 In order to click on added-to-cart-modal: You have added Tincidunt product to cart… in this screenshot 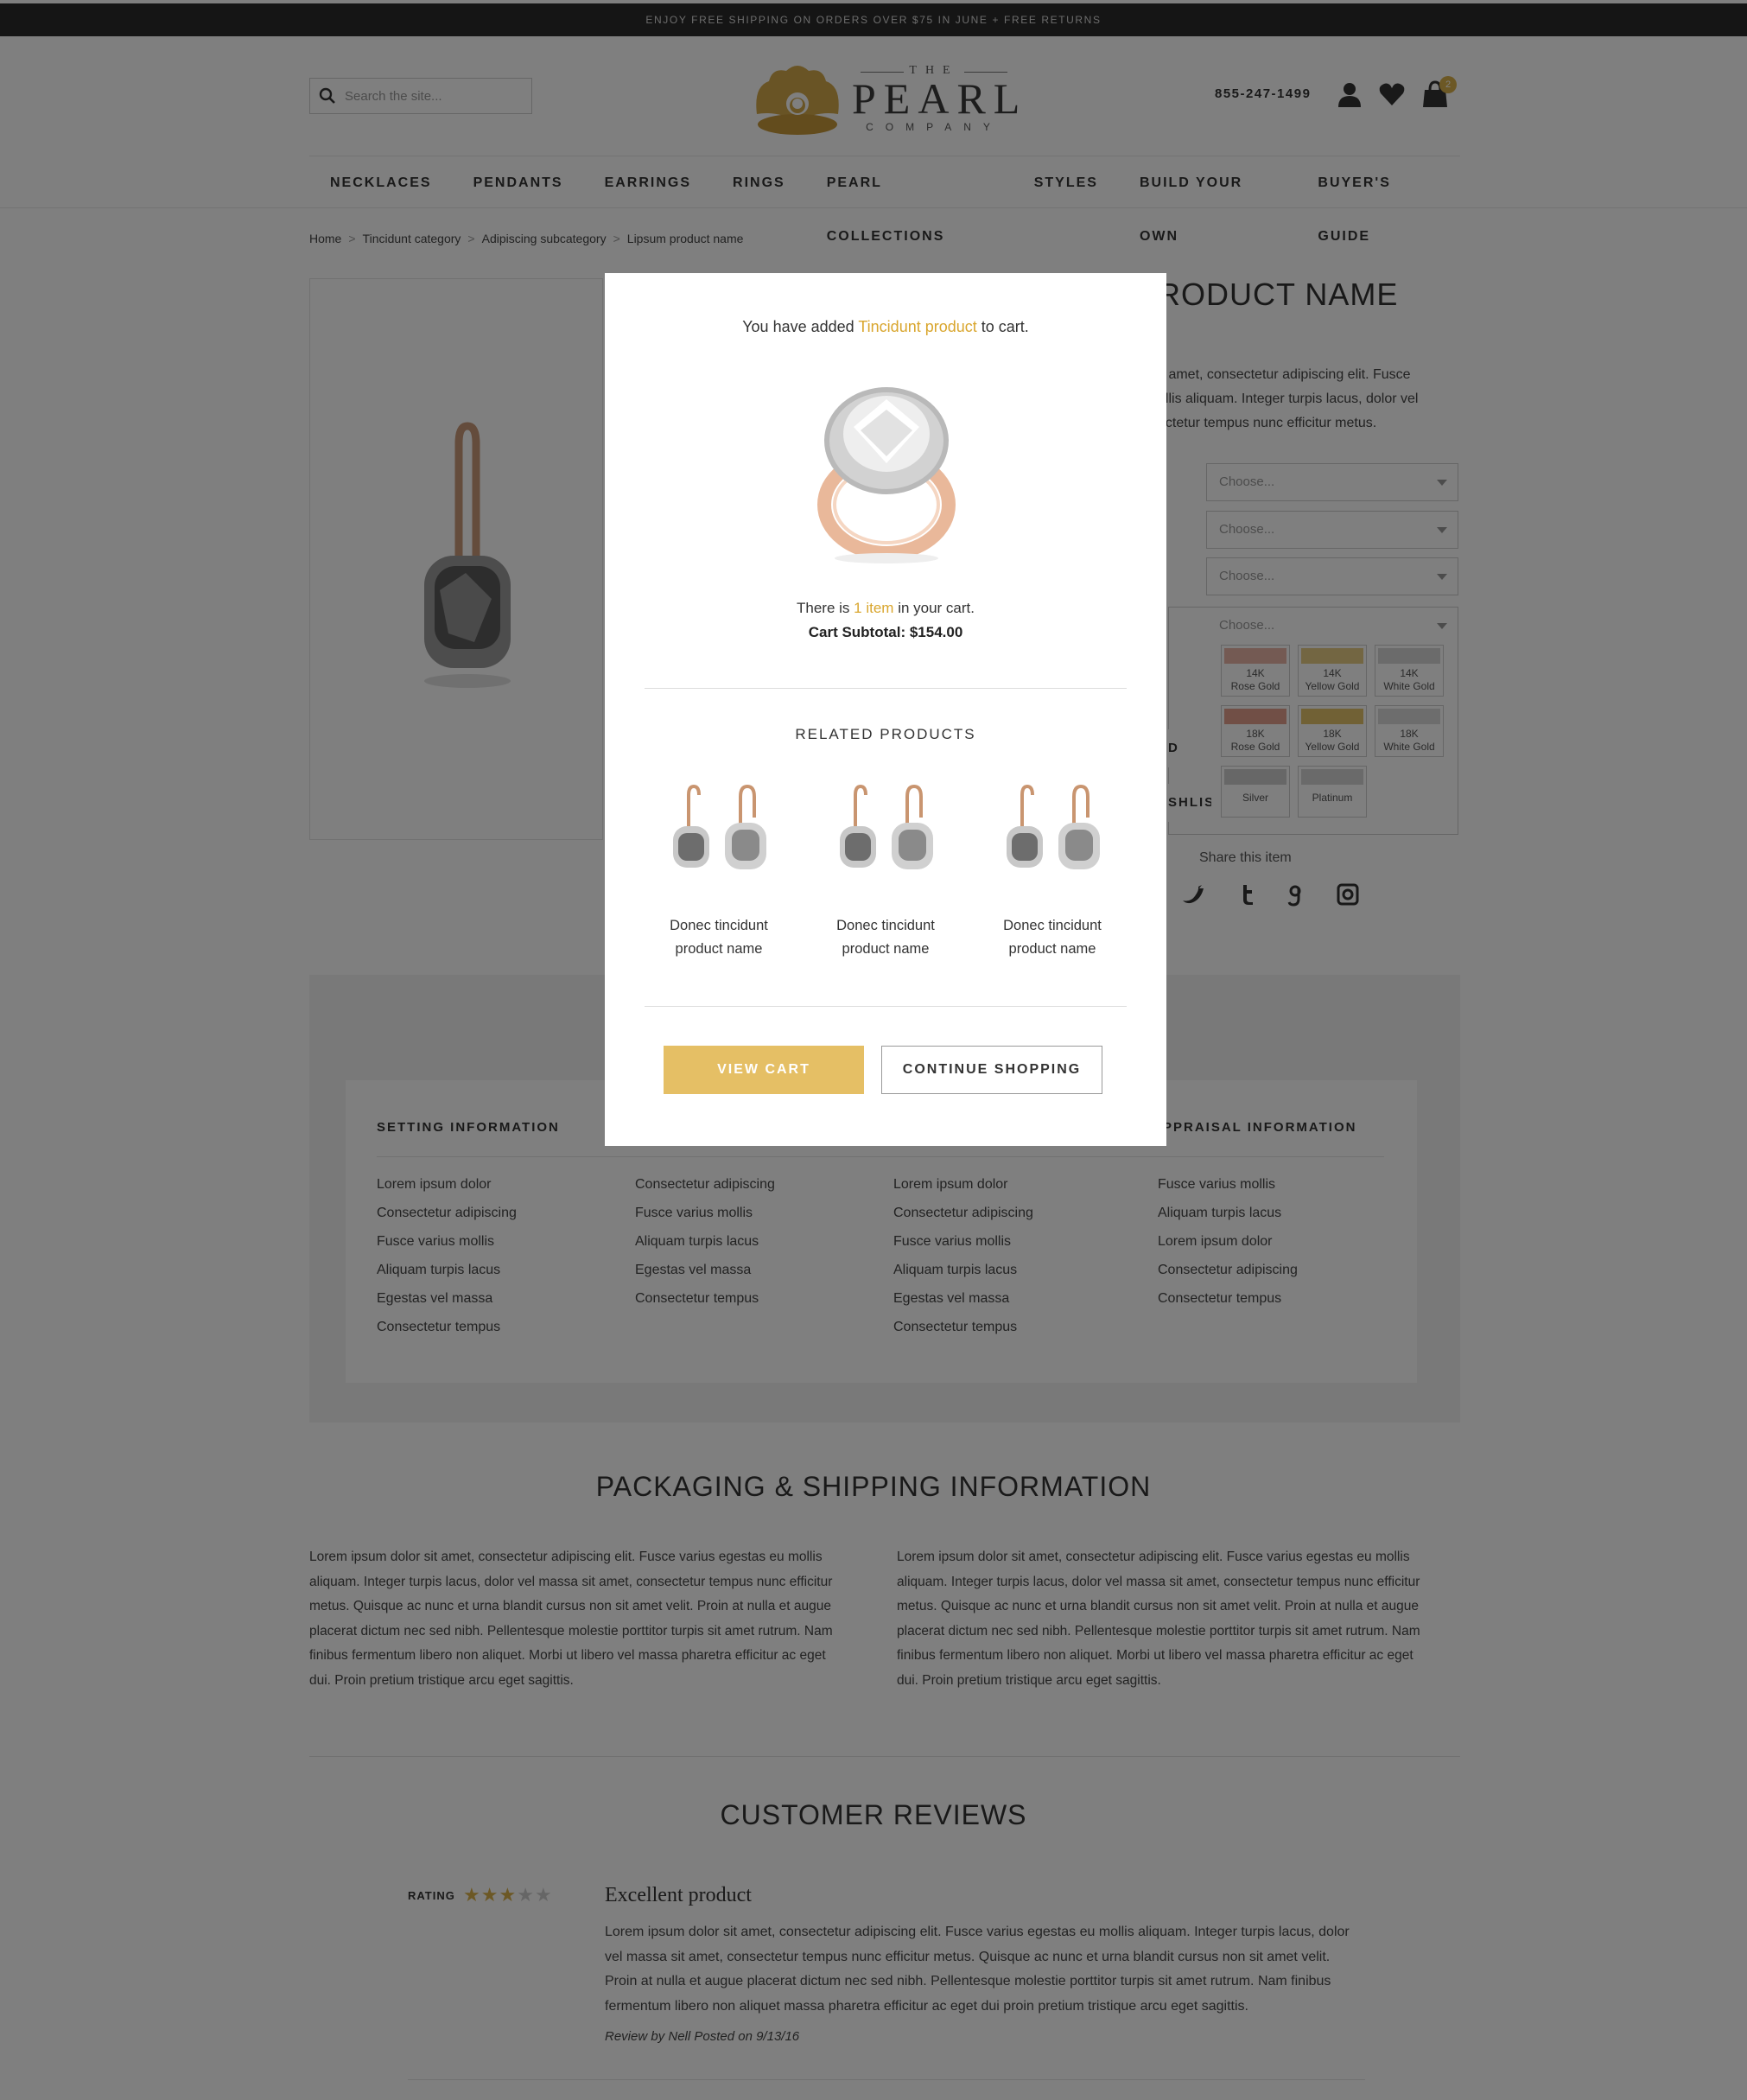, I will do `click(885, 709)`.